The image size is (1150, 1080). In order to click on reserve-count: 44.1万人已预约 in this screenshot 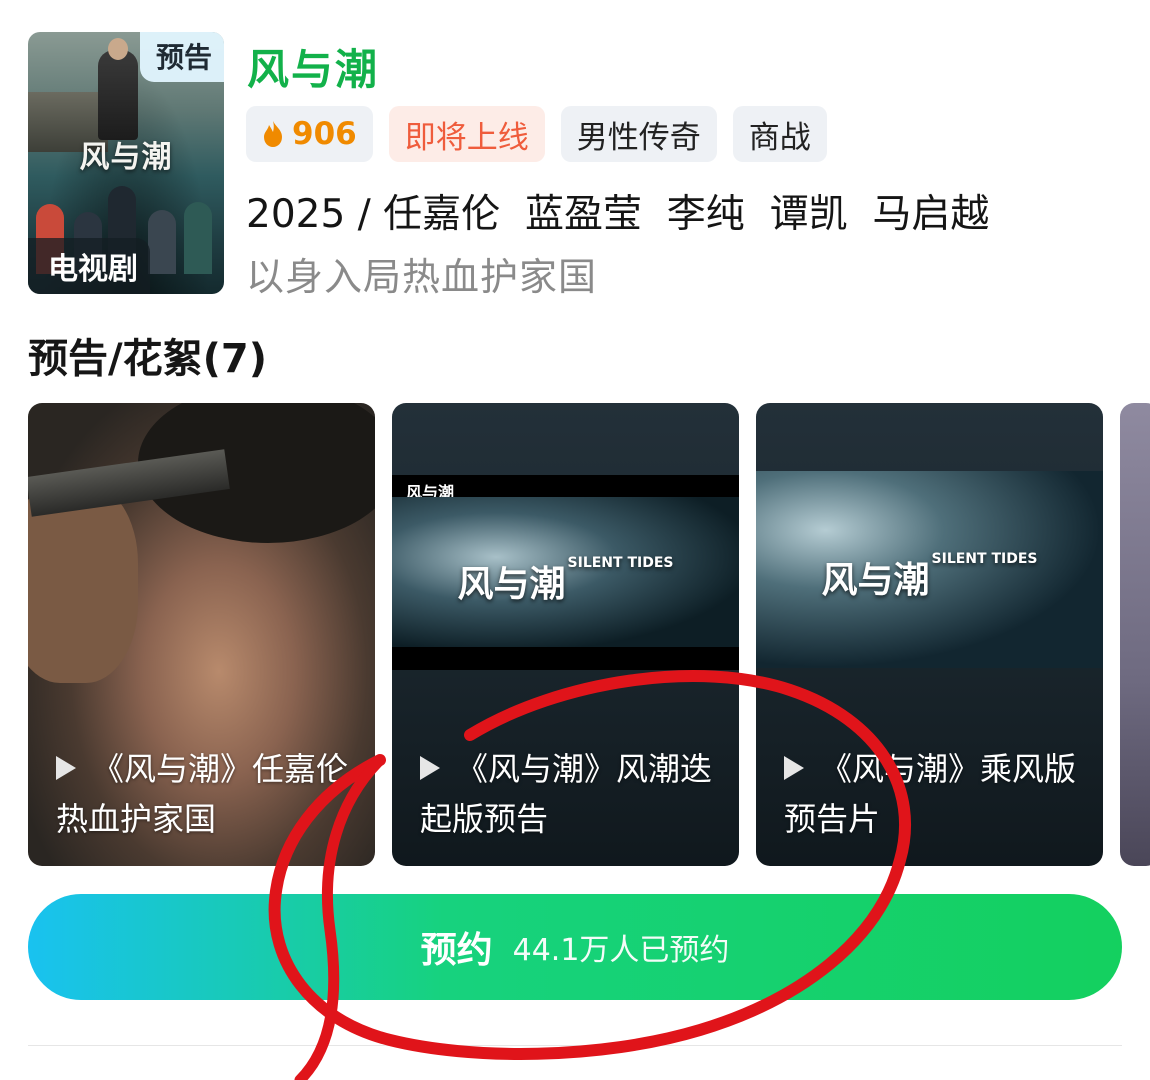, I will do `click(621, 950)`.